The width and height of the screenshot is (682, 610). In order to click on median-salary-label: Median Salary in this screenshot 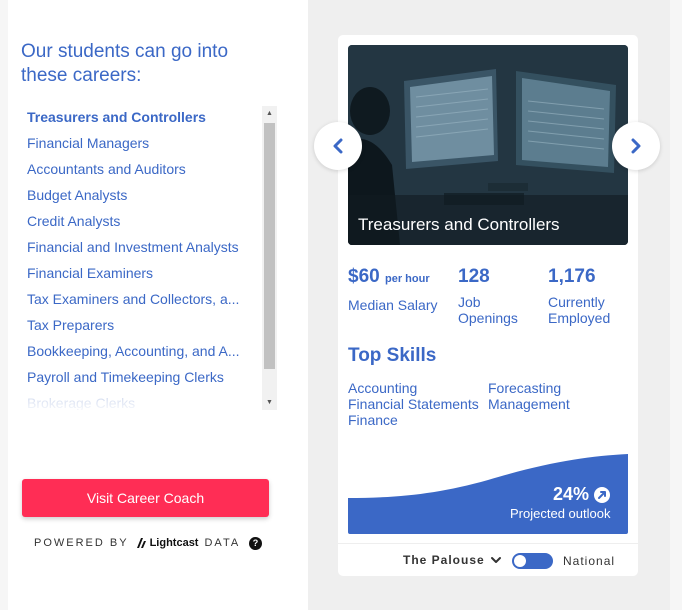, I will do `click(393, 305)`.